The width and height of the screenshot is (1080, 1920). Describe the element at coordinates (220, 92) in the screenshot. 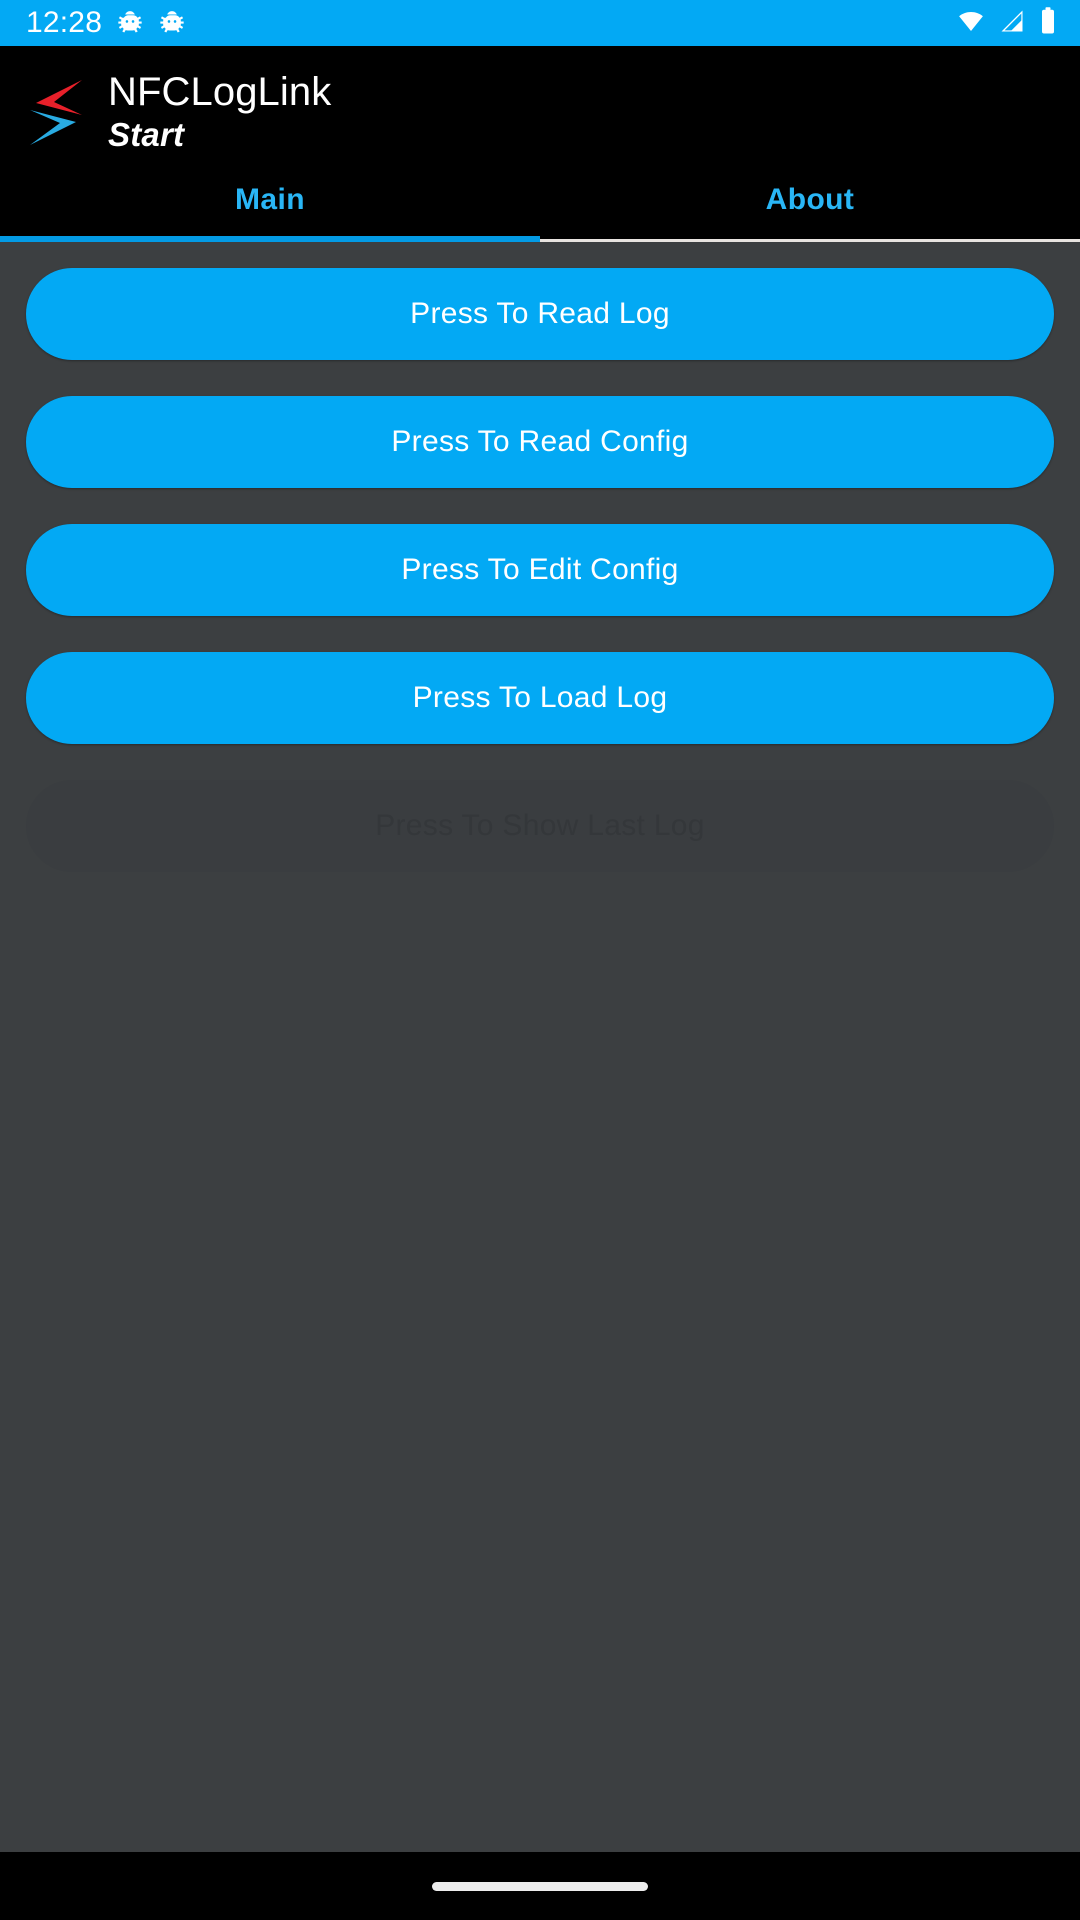

I see `page-title: NFCLogLink` at that location.